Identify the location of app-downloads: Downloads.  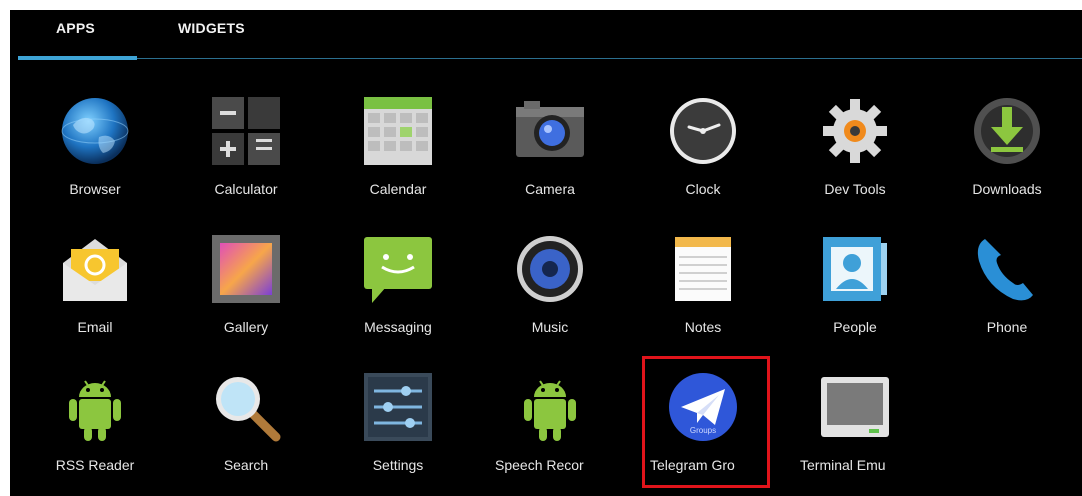
(1007, 150).